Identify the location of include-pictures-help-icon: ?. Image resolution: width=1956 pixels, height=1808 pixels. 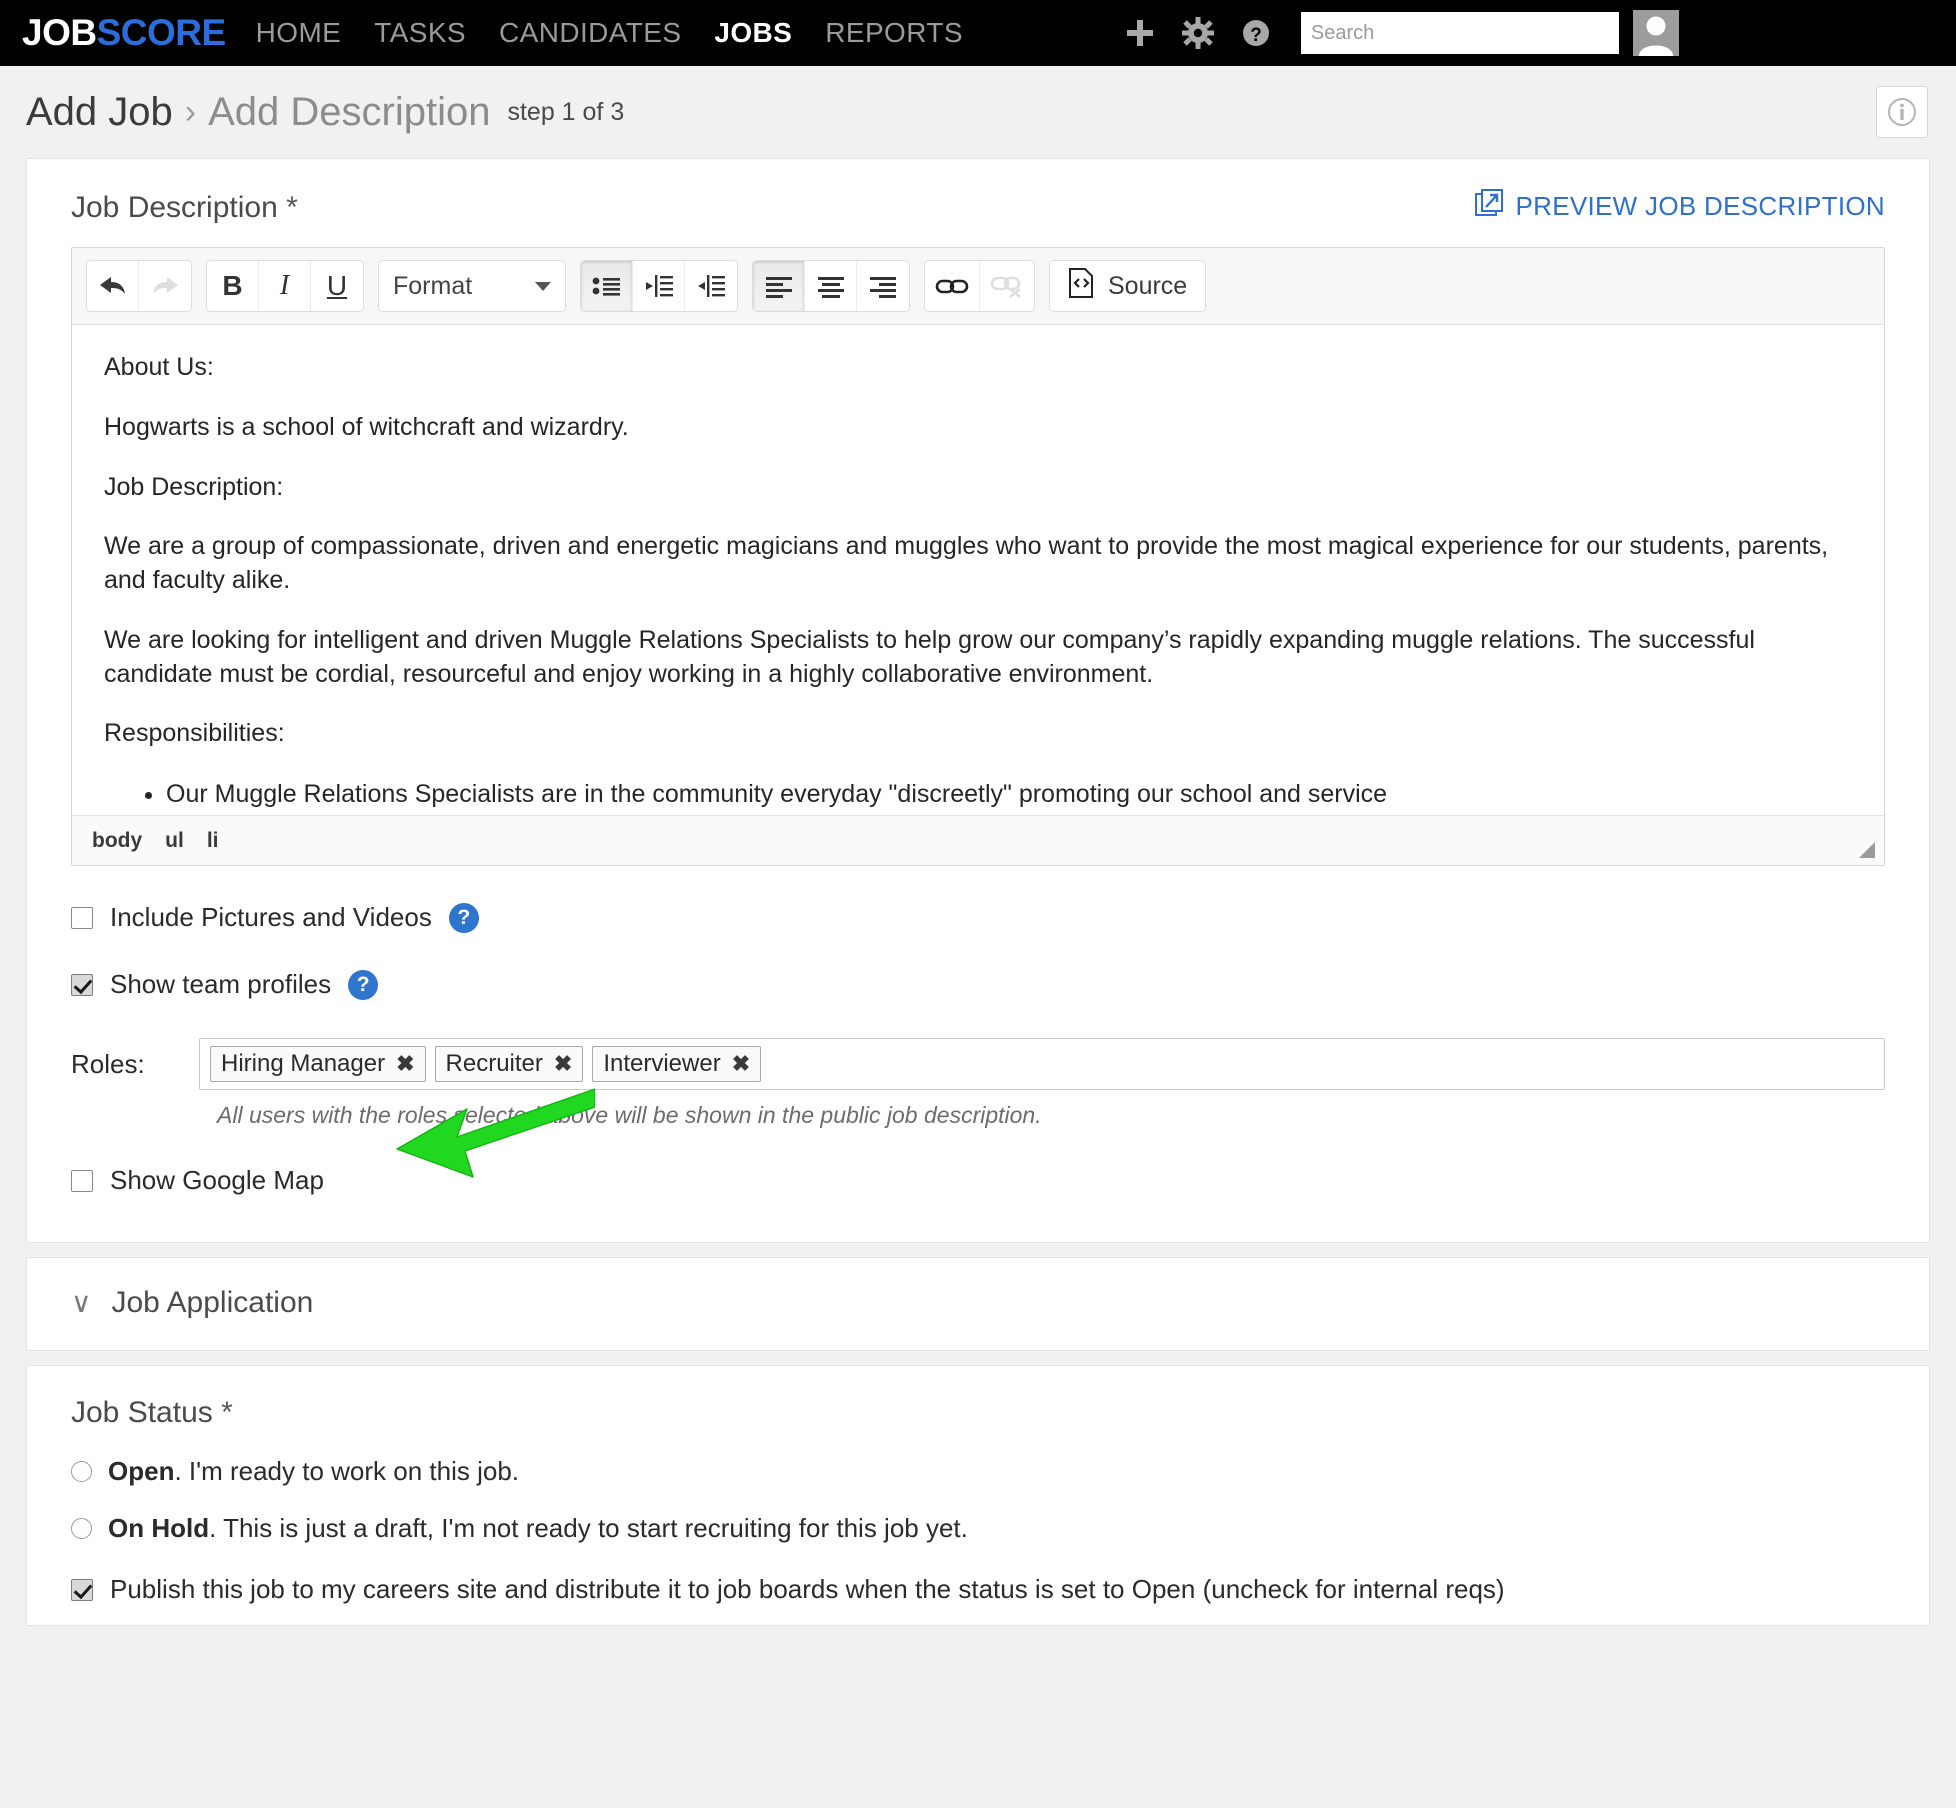
(463, 917).